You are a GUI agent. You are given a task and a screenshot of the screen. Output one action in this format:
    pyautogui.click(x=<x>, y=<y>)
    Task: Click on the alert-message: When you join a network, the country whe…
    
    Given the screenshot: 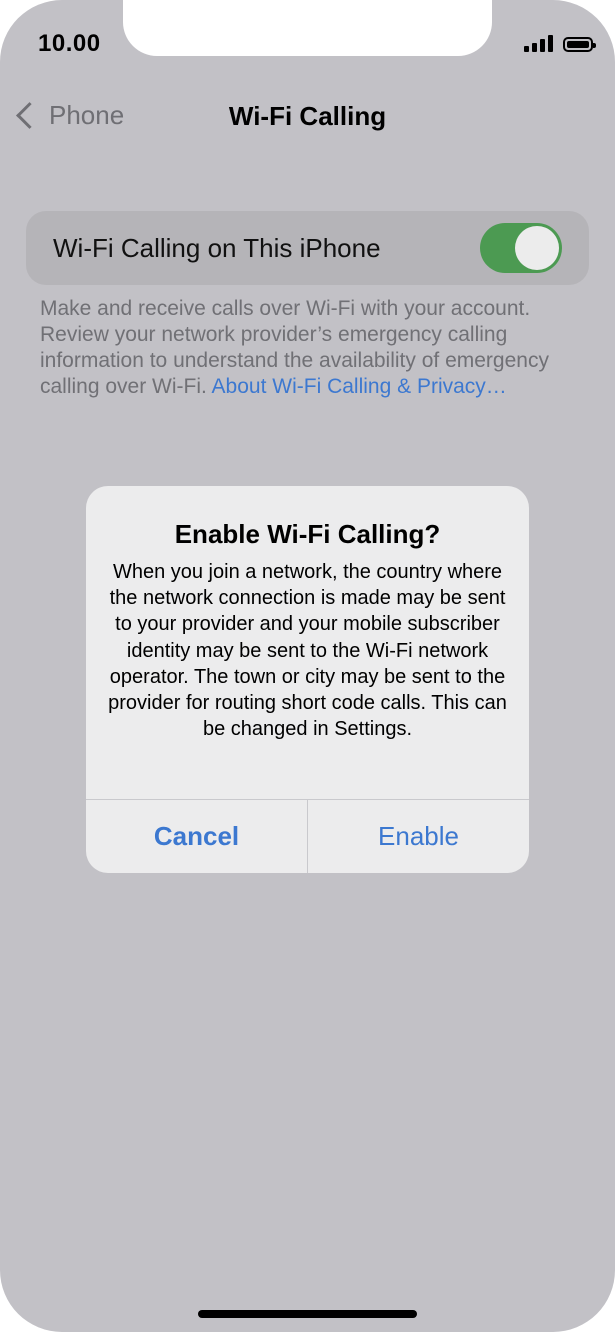 What is the action you would take?
    pyautogui.click(x=307, y=651)
    